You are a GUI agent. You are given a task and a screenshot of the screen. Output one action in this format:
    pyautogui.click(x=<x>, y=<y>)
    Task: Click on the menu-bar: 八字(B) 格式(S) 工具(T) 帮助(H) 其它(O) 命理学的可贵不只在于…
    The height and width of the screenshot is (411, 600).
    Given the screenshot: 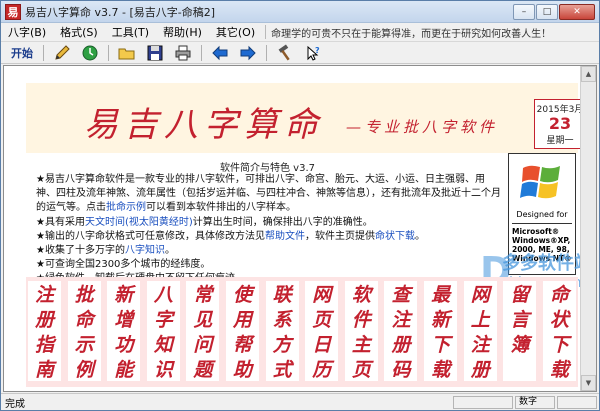 What is the action you would take?
    pyautogui.click(x=300, y=32)
    